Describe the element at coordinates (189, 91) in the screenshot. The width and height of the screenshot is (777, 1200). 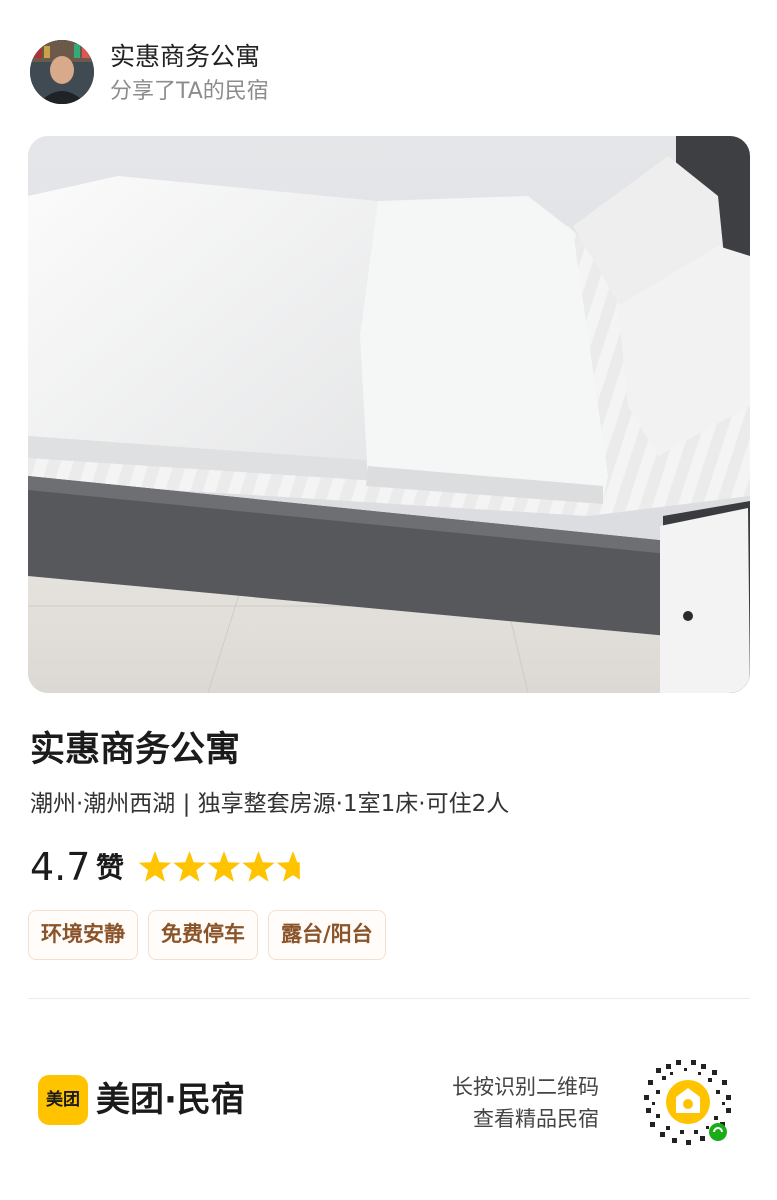
I see `share-subtitle: 分享了TA的民宿` at that location.